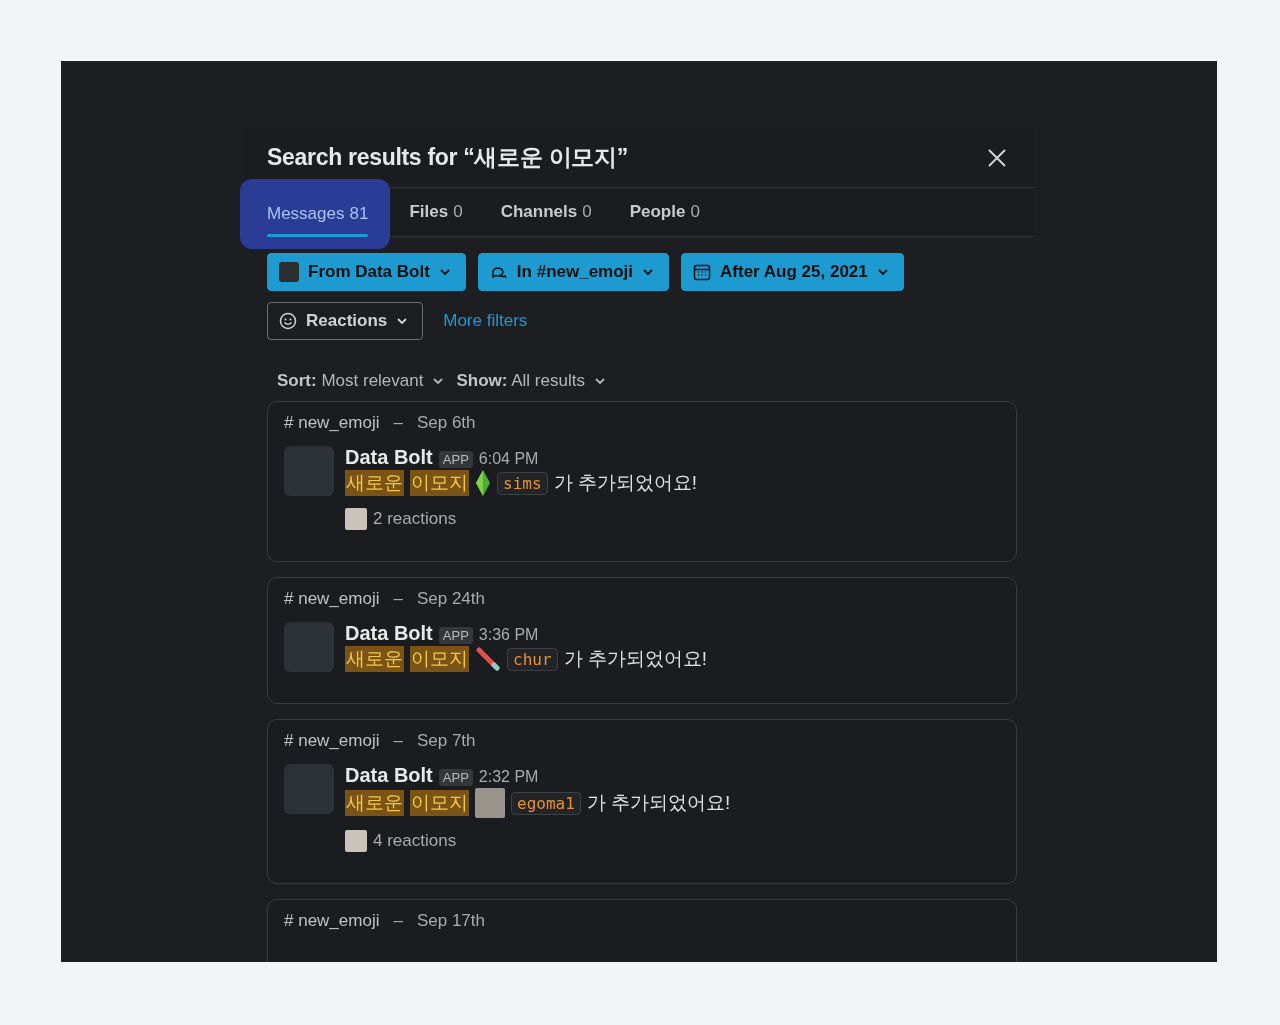 This screenshot has height=1025, width=1280. I want to click on message-time: 3:36 PM, so click(508, 635).